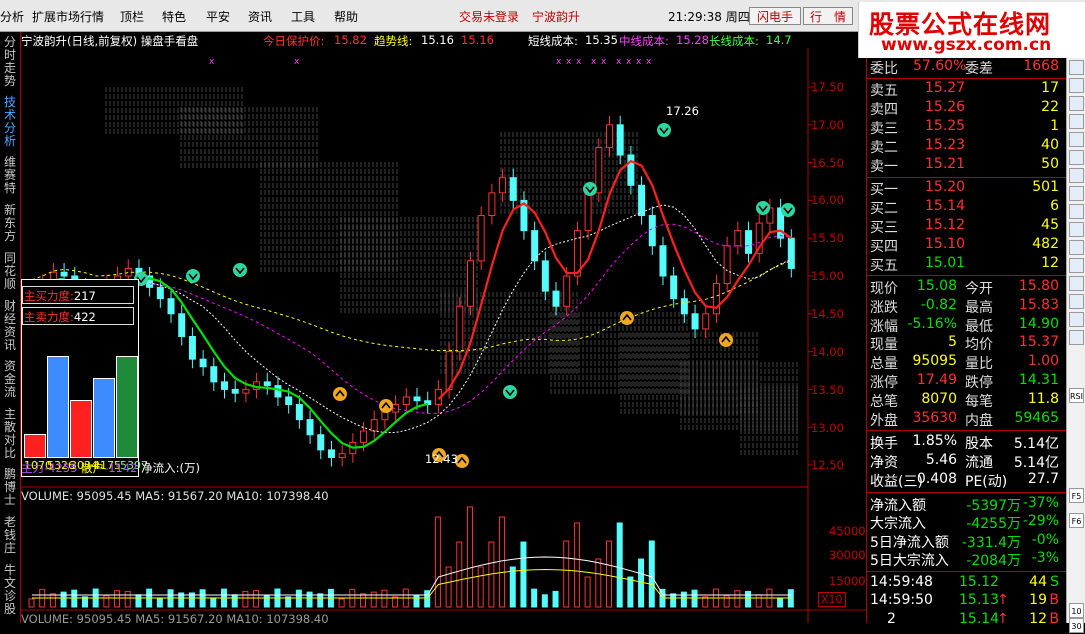 Image resolution: width=1085 pixels, height=634 pixels. I want to click on tab-stock-diagnosis: 牛文诊股, so click(10, 590).